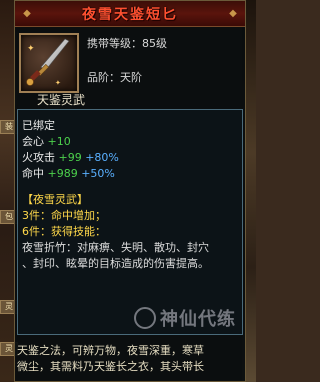 The width and height of the screenshot is (320, 382). I want to click on item-icon-frame: ✦ ✦, so click(49, 63).